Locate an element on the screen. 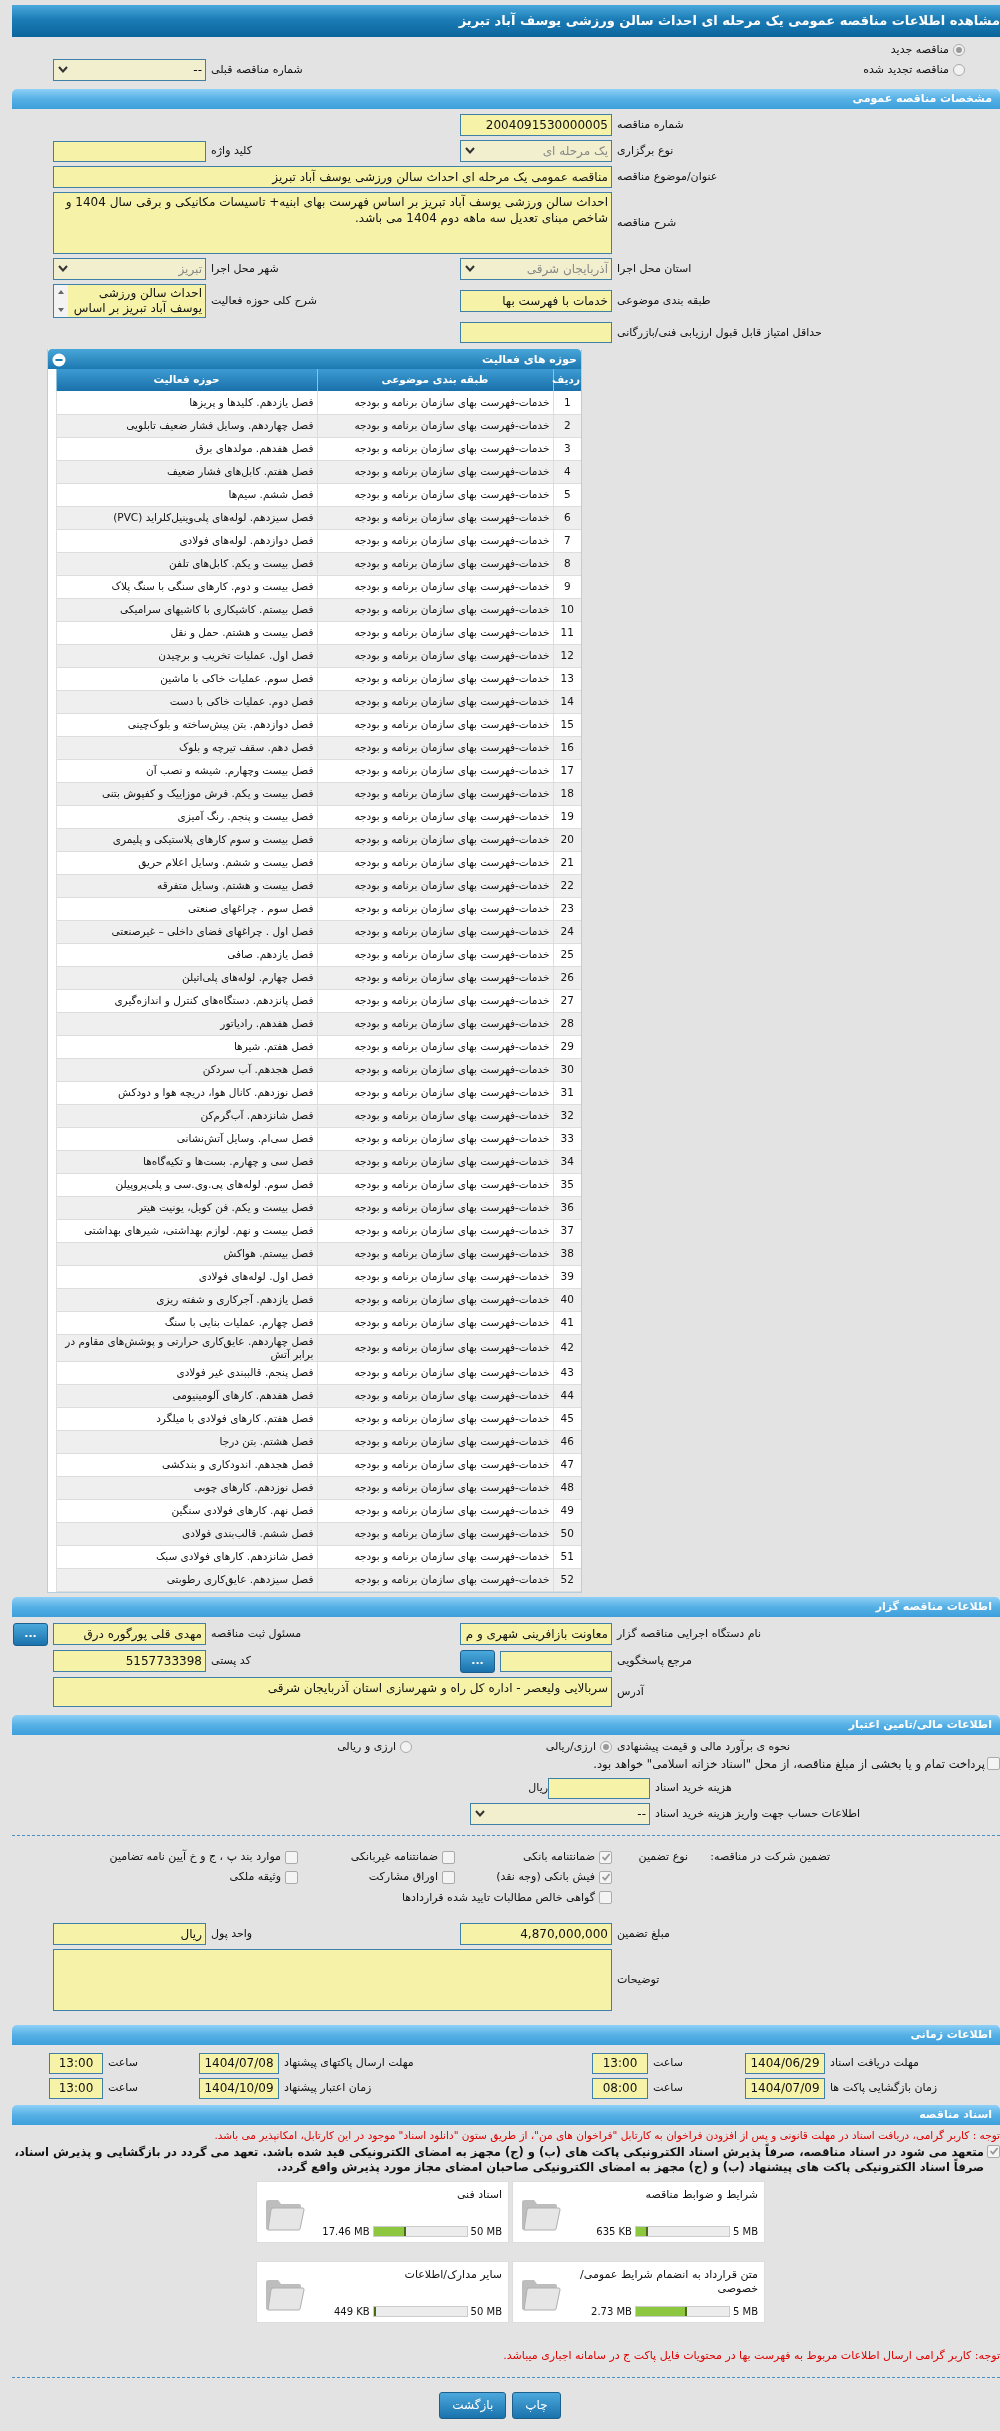 This screenshot has height=2431, width=1000. input-field: 1404/10/09 is located at coordinates (239, 2088).